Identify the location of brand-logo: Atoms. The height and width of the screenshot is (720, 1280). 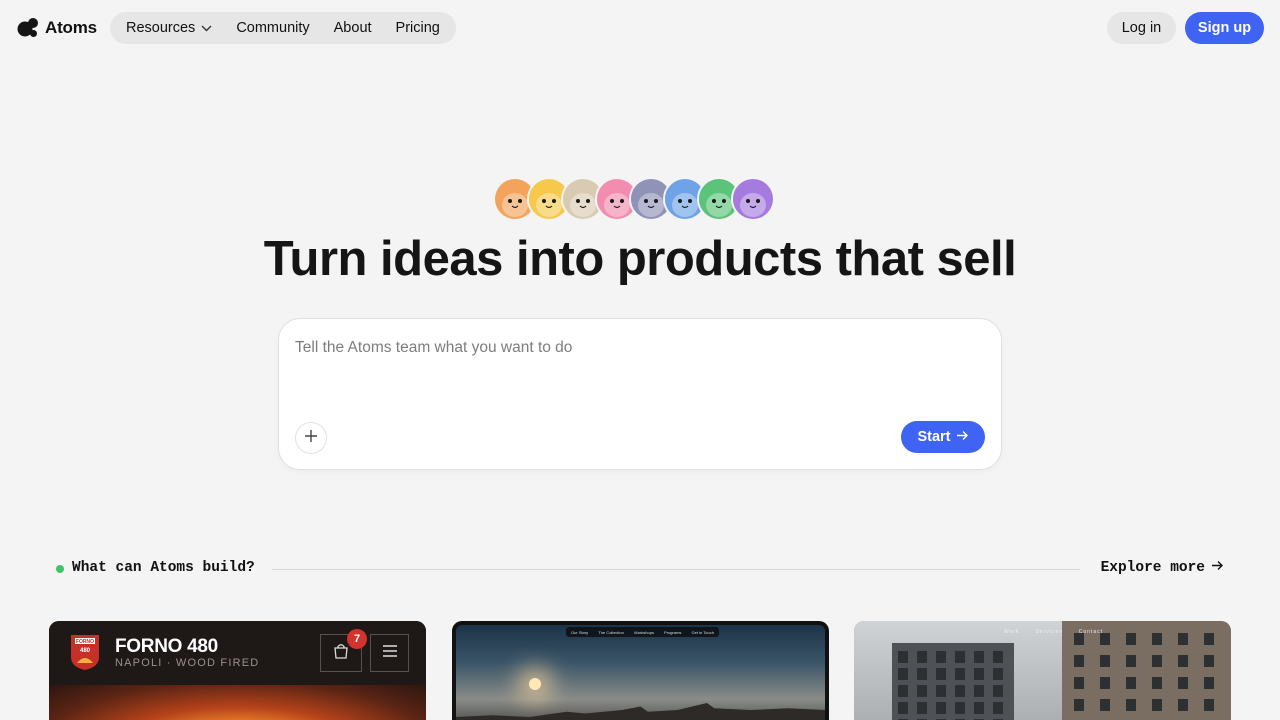
(57, 28).